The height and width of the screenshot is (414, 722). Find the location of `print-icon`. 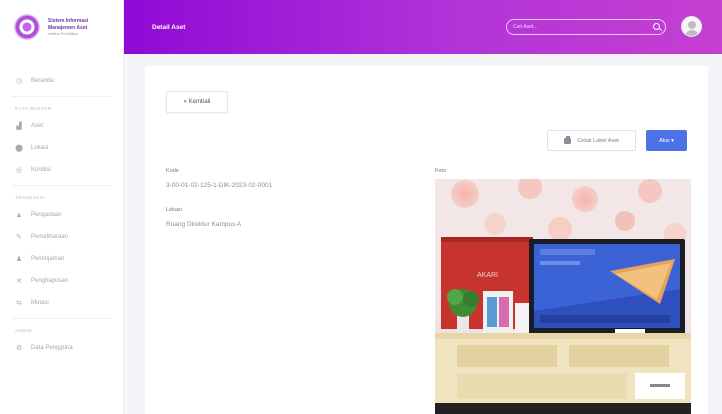

print-icon is located at coordinates (568, 139).